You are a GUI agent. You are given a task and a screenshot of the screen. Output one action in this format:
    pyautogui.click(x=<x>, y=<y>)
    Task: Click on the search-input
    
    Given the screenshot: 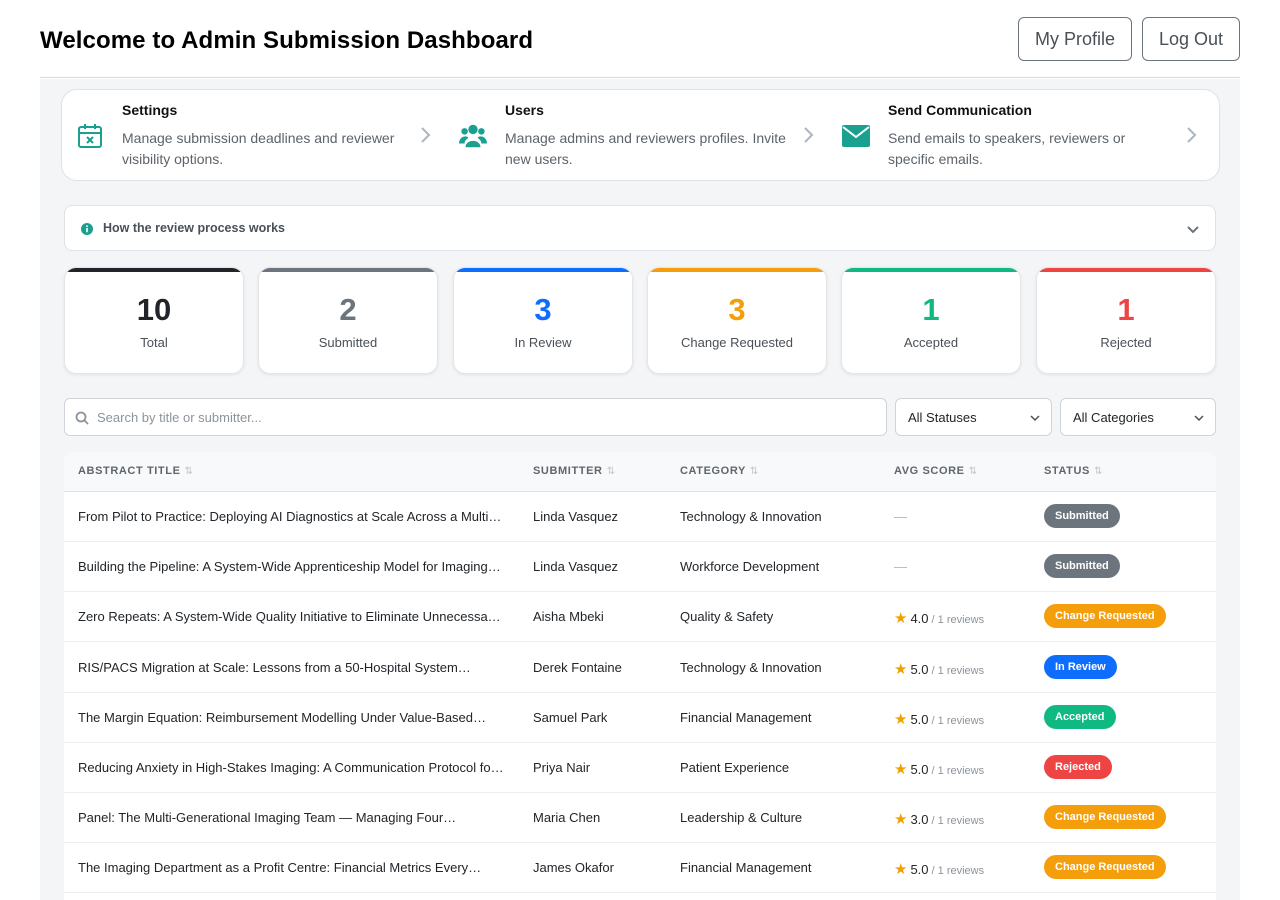 What is the action you would take?
    pyautogui.click(x=487, y=417)
    